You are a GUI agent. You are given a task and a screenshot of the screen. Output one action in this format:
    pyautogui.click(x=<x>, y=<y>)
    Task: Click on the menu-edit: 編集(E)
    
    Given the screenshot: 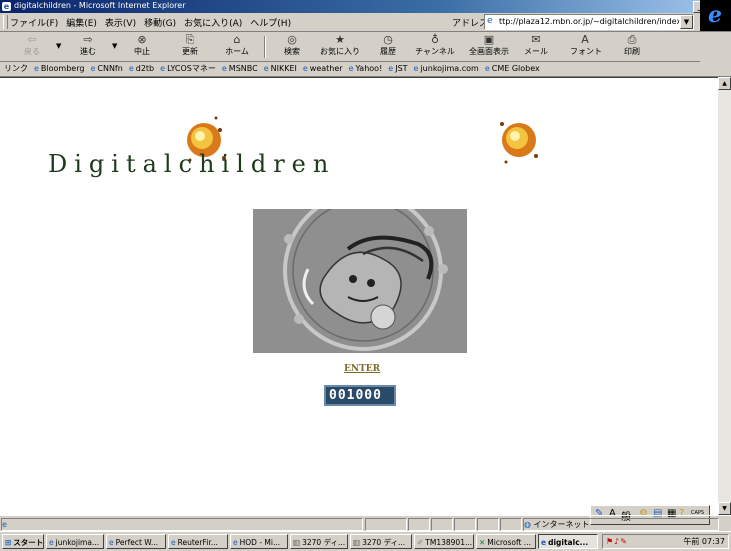 What is the action you would take?
    pyautogui.click(x=81, y=22)
    